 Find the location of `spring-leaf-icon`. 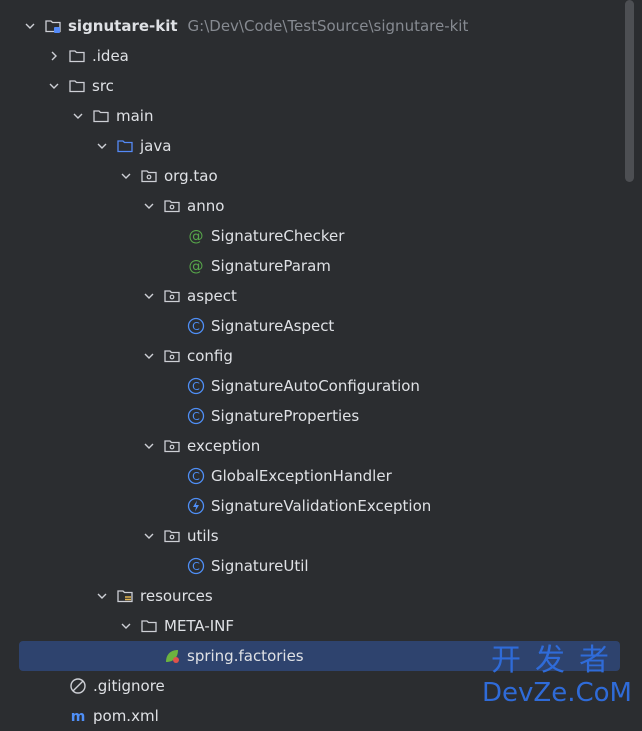

spring-leaf-icon is located at coordinates (172, 656).